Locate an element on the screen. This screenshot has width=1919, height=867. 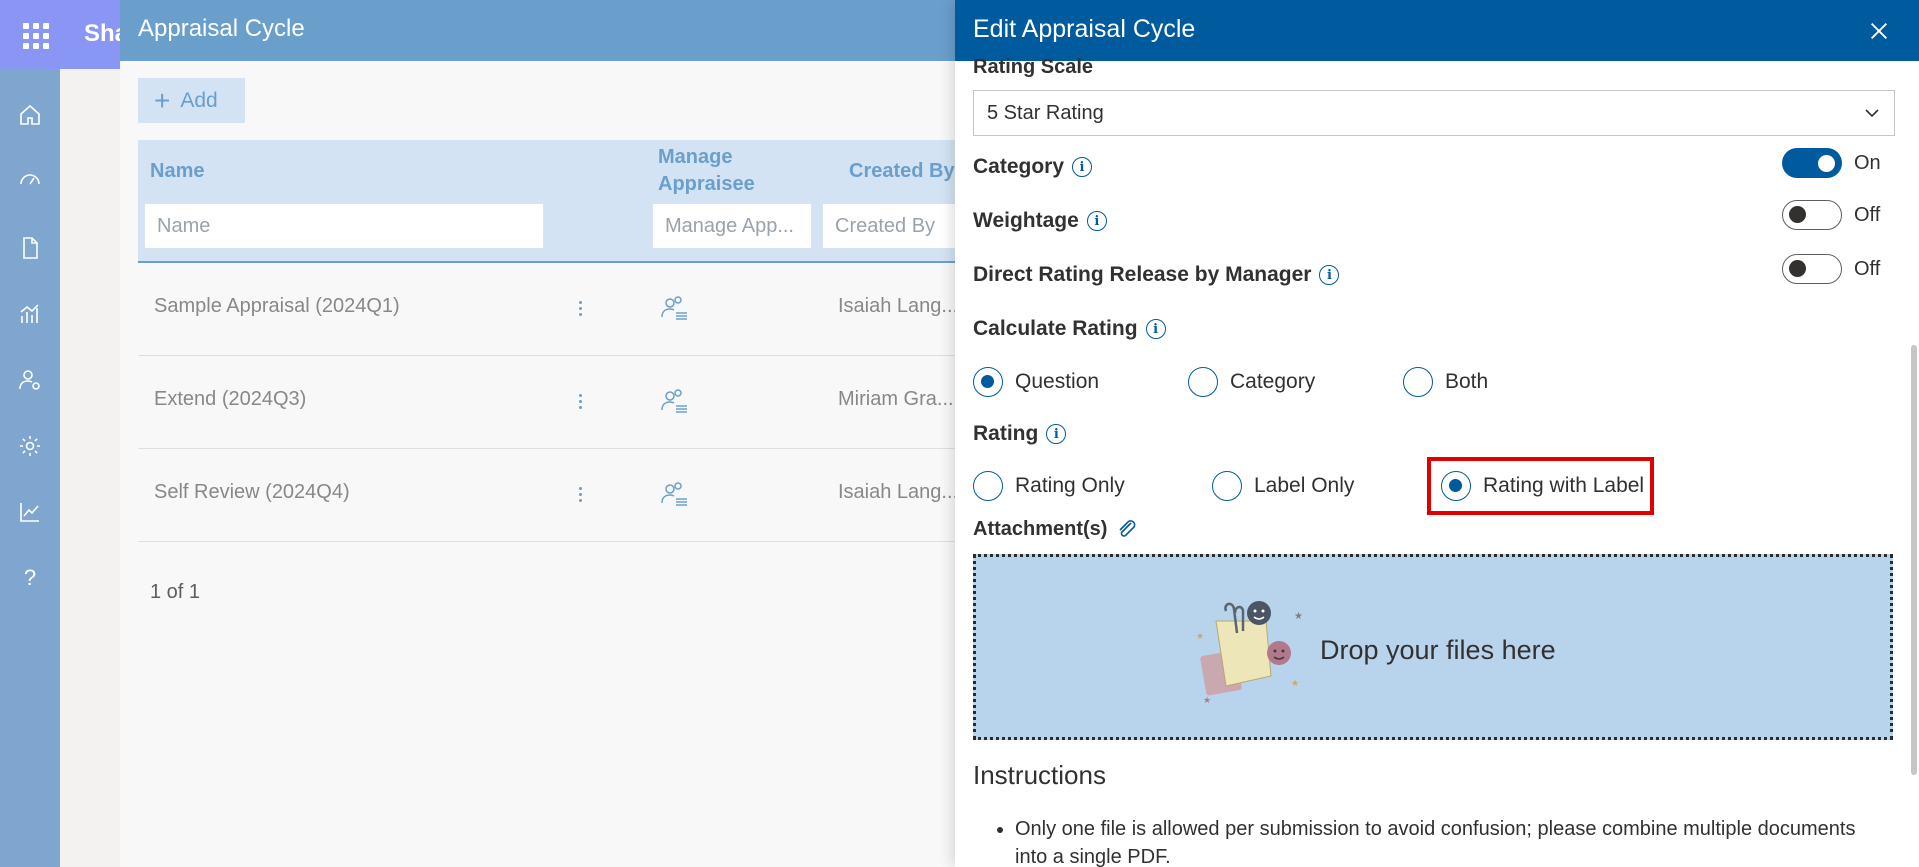
help-icon: ? is located at coordinates (30, 578).